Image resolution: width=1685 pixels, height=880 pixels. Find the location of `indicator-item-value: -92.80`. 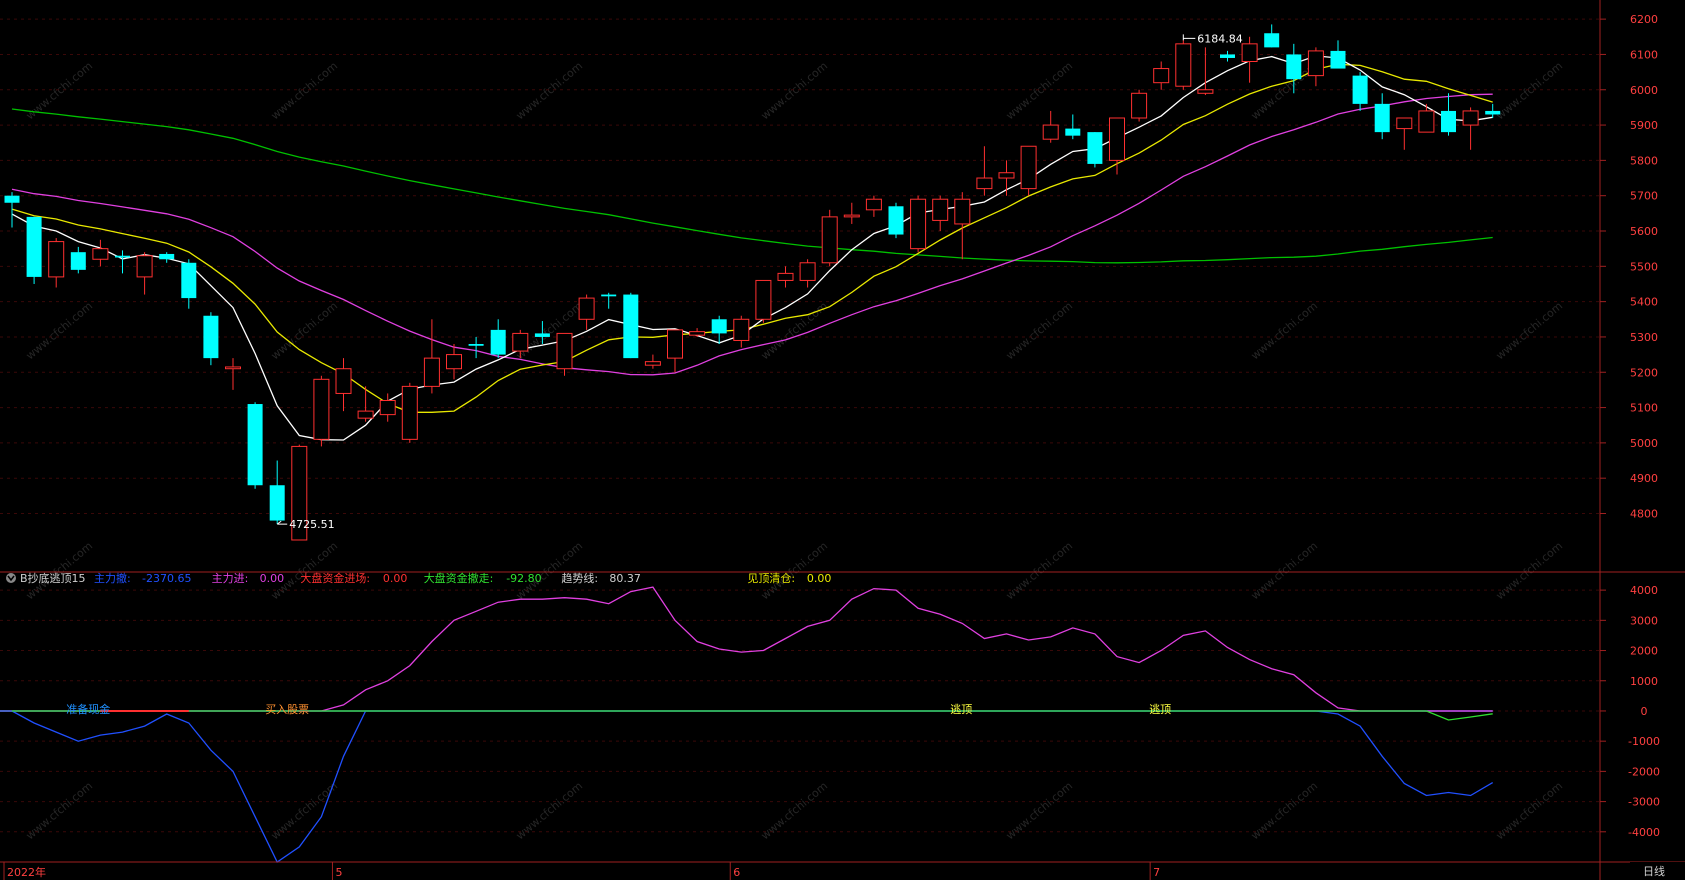

indicator-item-value: -92.80 is located at coordinates (523, 578).